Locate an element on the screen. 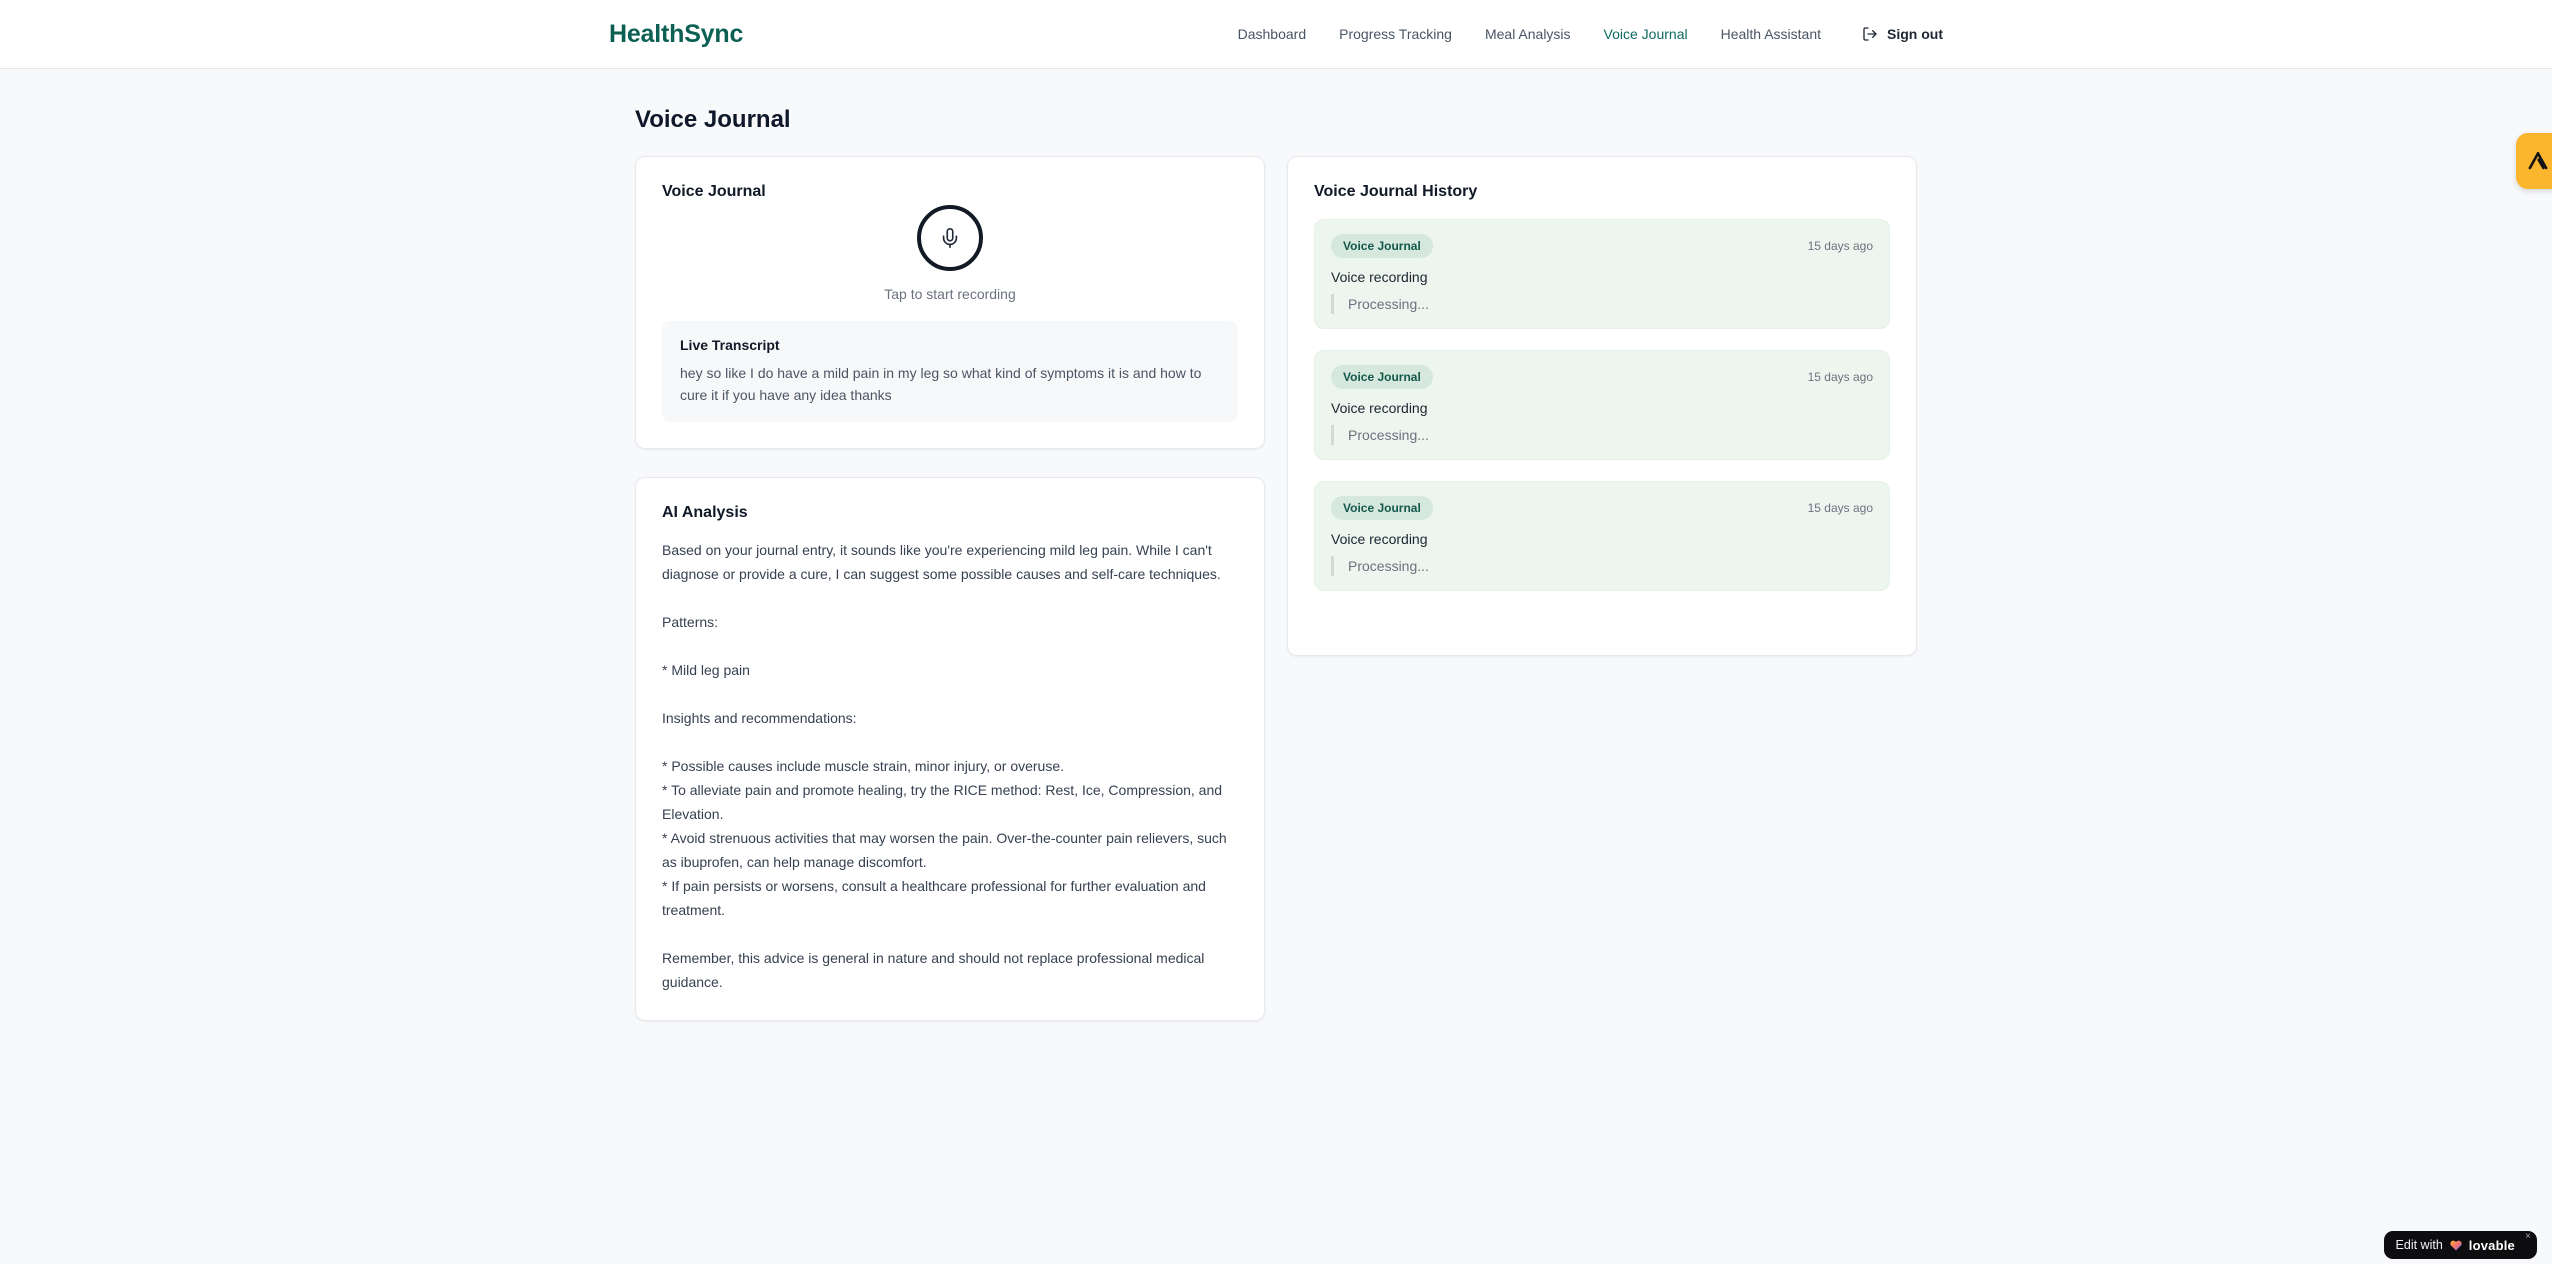 This screenshot has width=2552, height=1264. ai-analysis-title: AI Analysis is located at coordinates (705, 512).